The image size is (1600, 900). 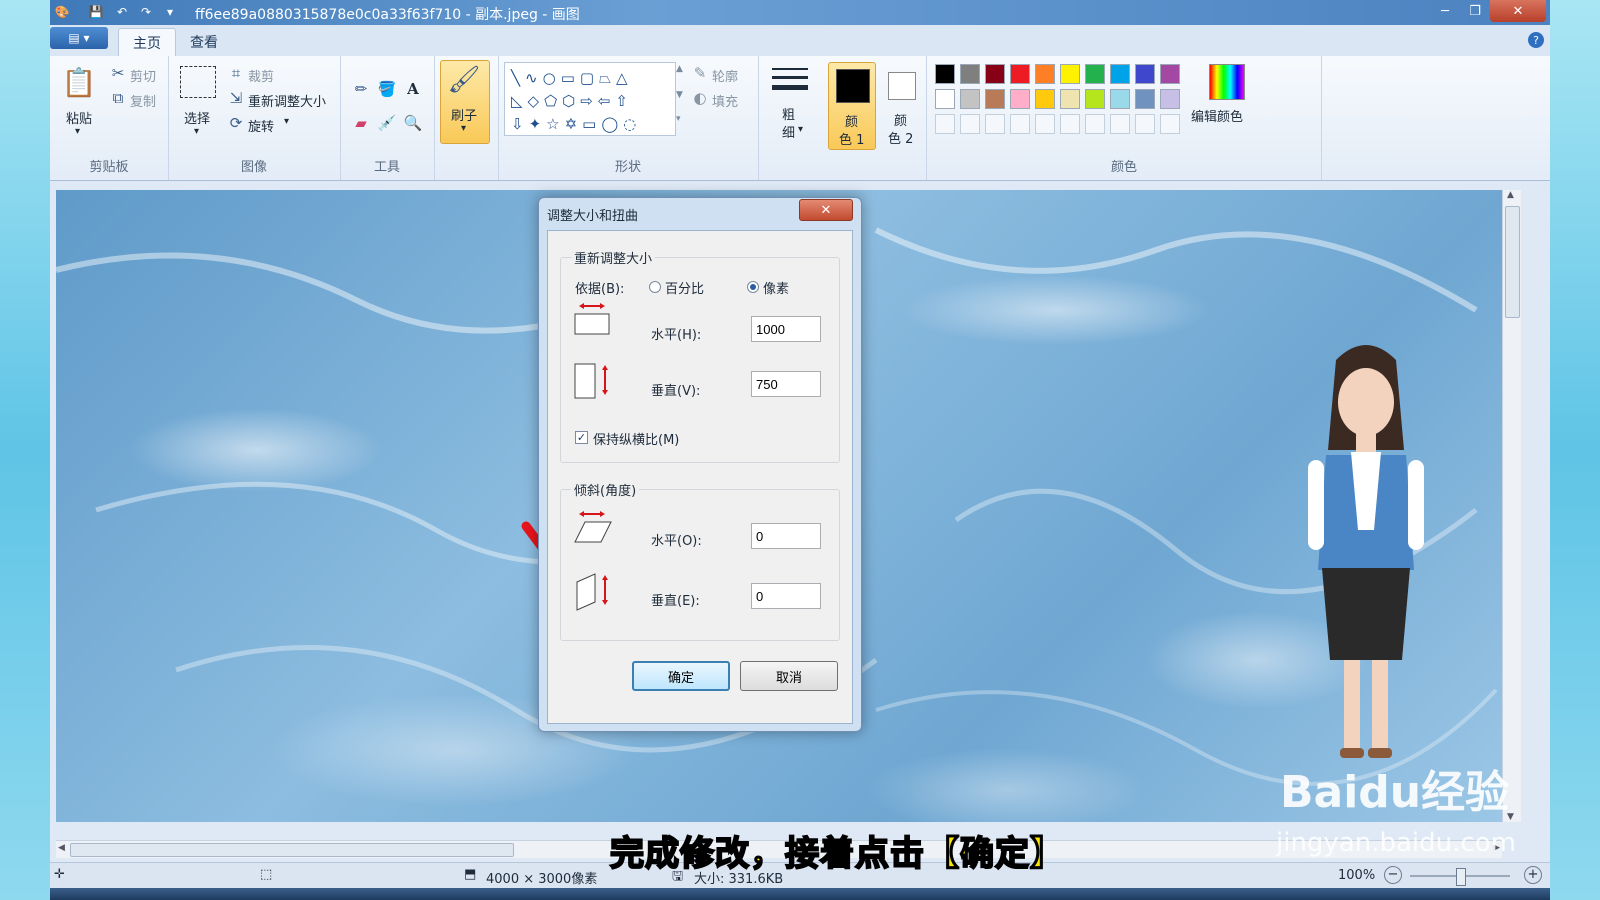 I want to click on fill-bucket-icon: 🪣, so click(x=387, y=89).